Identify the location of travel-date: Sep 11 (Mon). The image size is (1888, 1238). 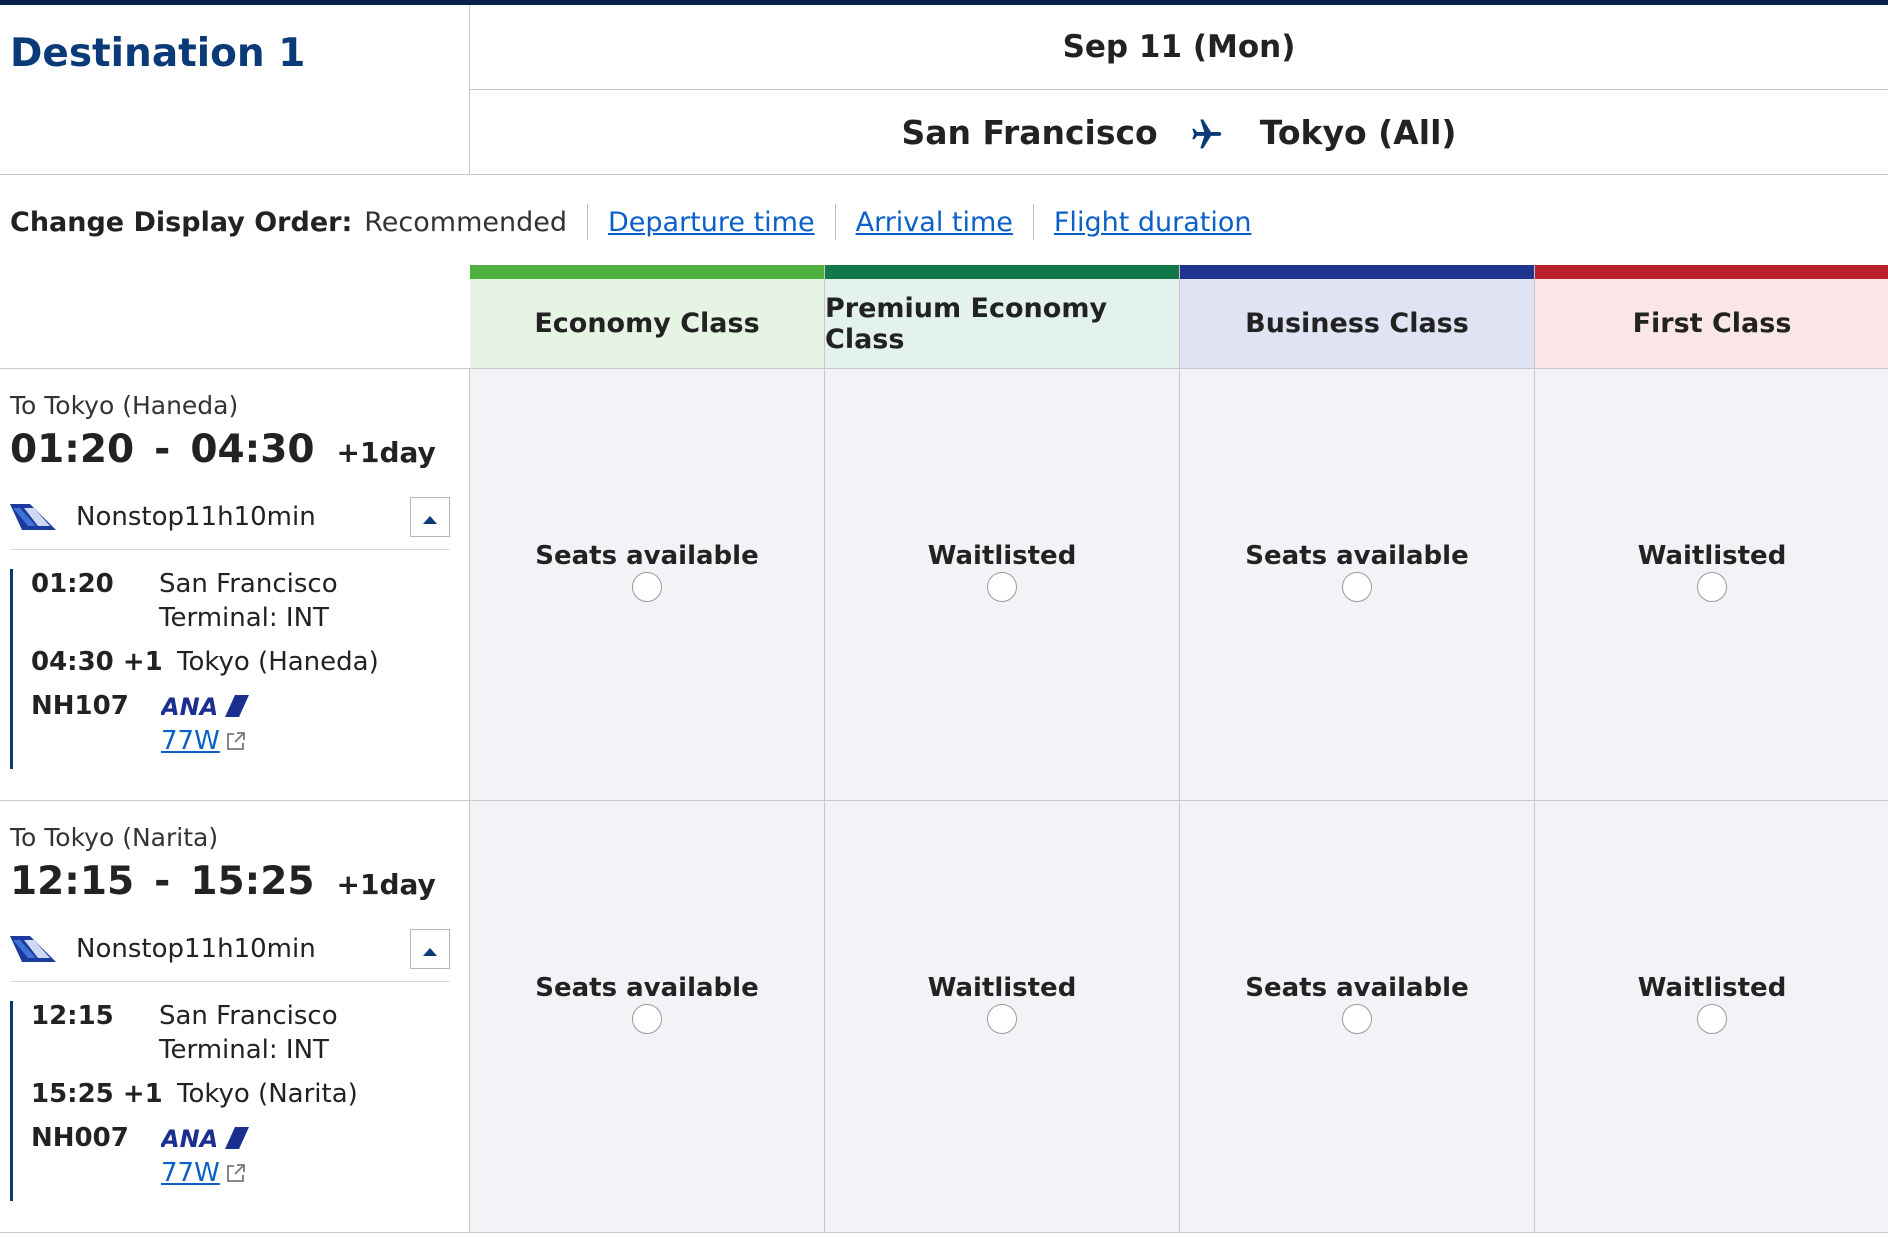
(1179, 47).